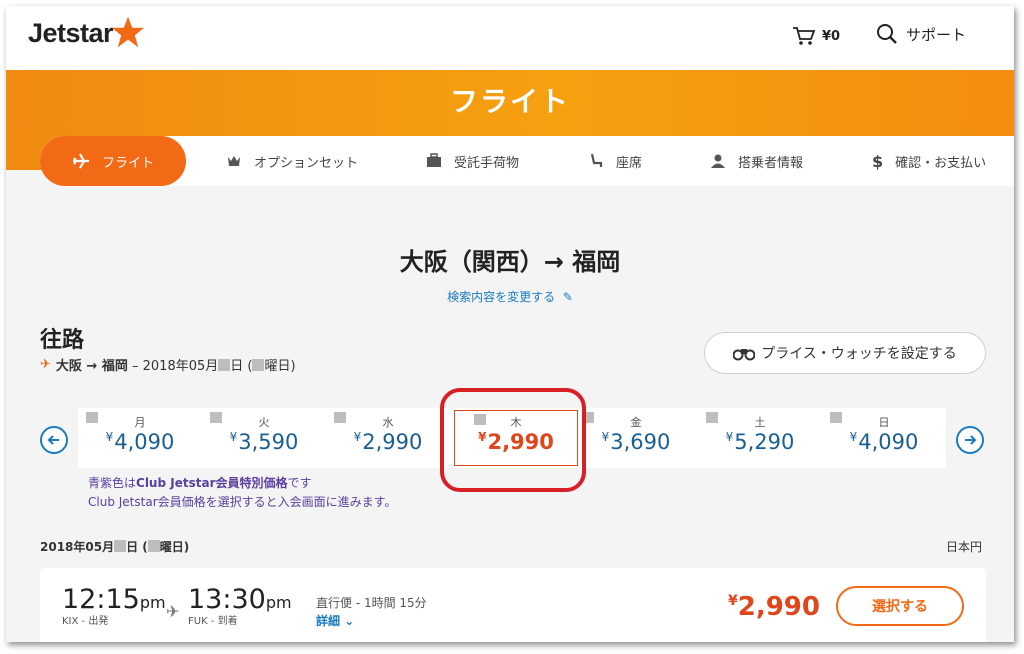 This screenshot has height=654, width=1024. What do you see at coordinates (306, 163) in the screenshot?
I see `step-label: オプションセット` at bounding box center [306, 163].